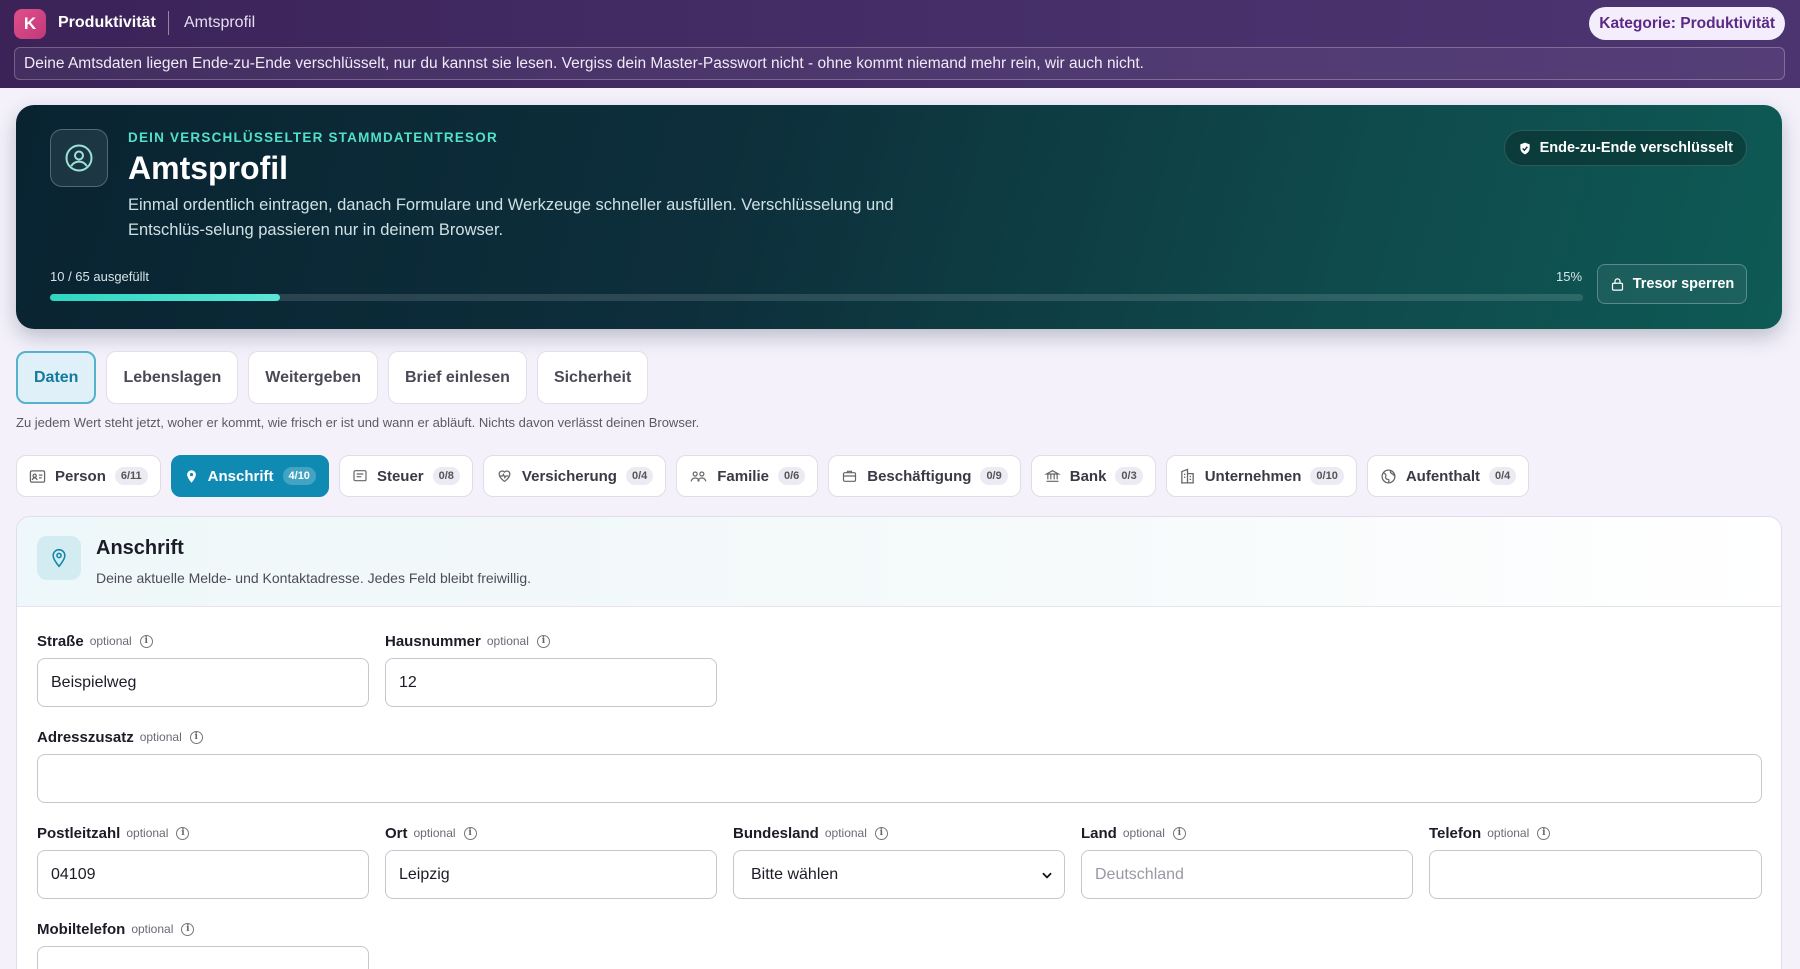  What do you see at coordinates (899, 874) in the screenshot?
I see `bundesland-select: Bitte wählen` at bounding box center [899, 874].